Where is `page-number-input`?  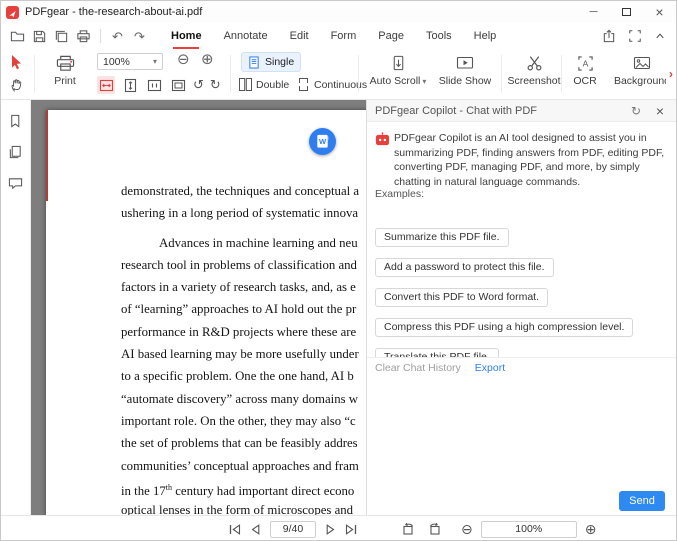 page-number-input is located at coordinates (293, 529).